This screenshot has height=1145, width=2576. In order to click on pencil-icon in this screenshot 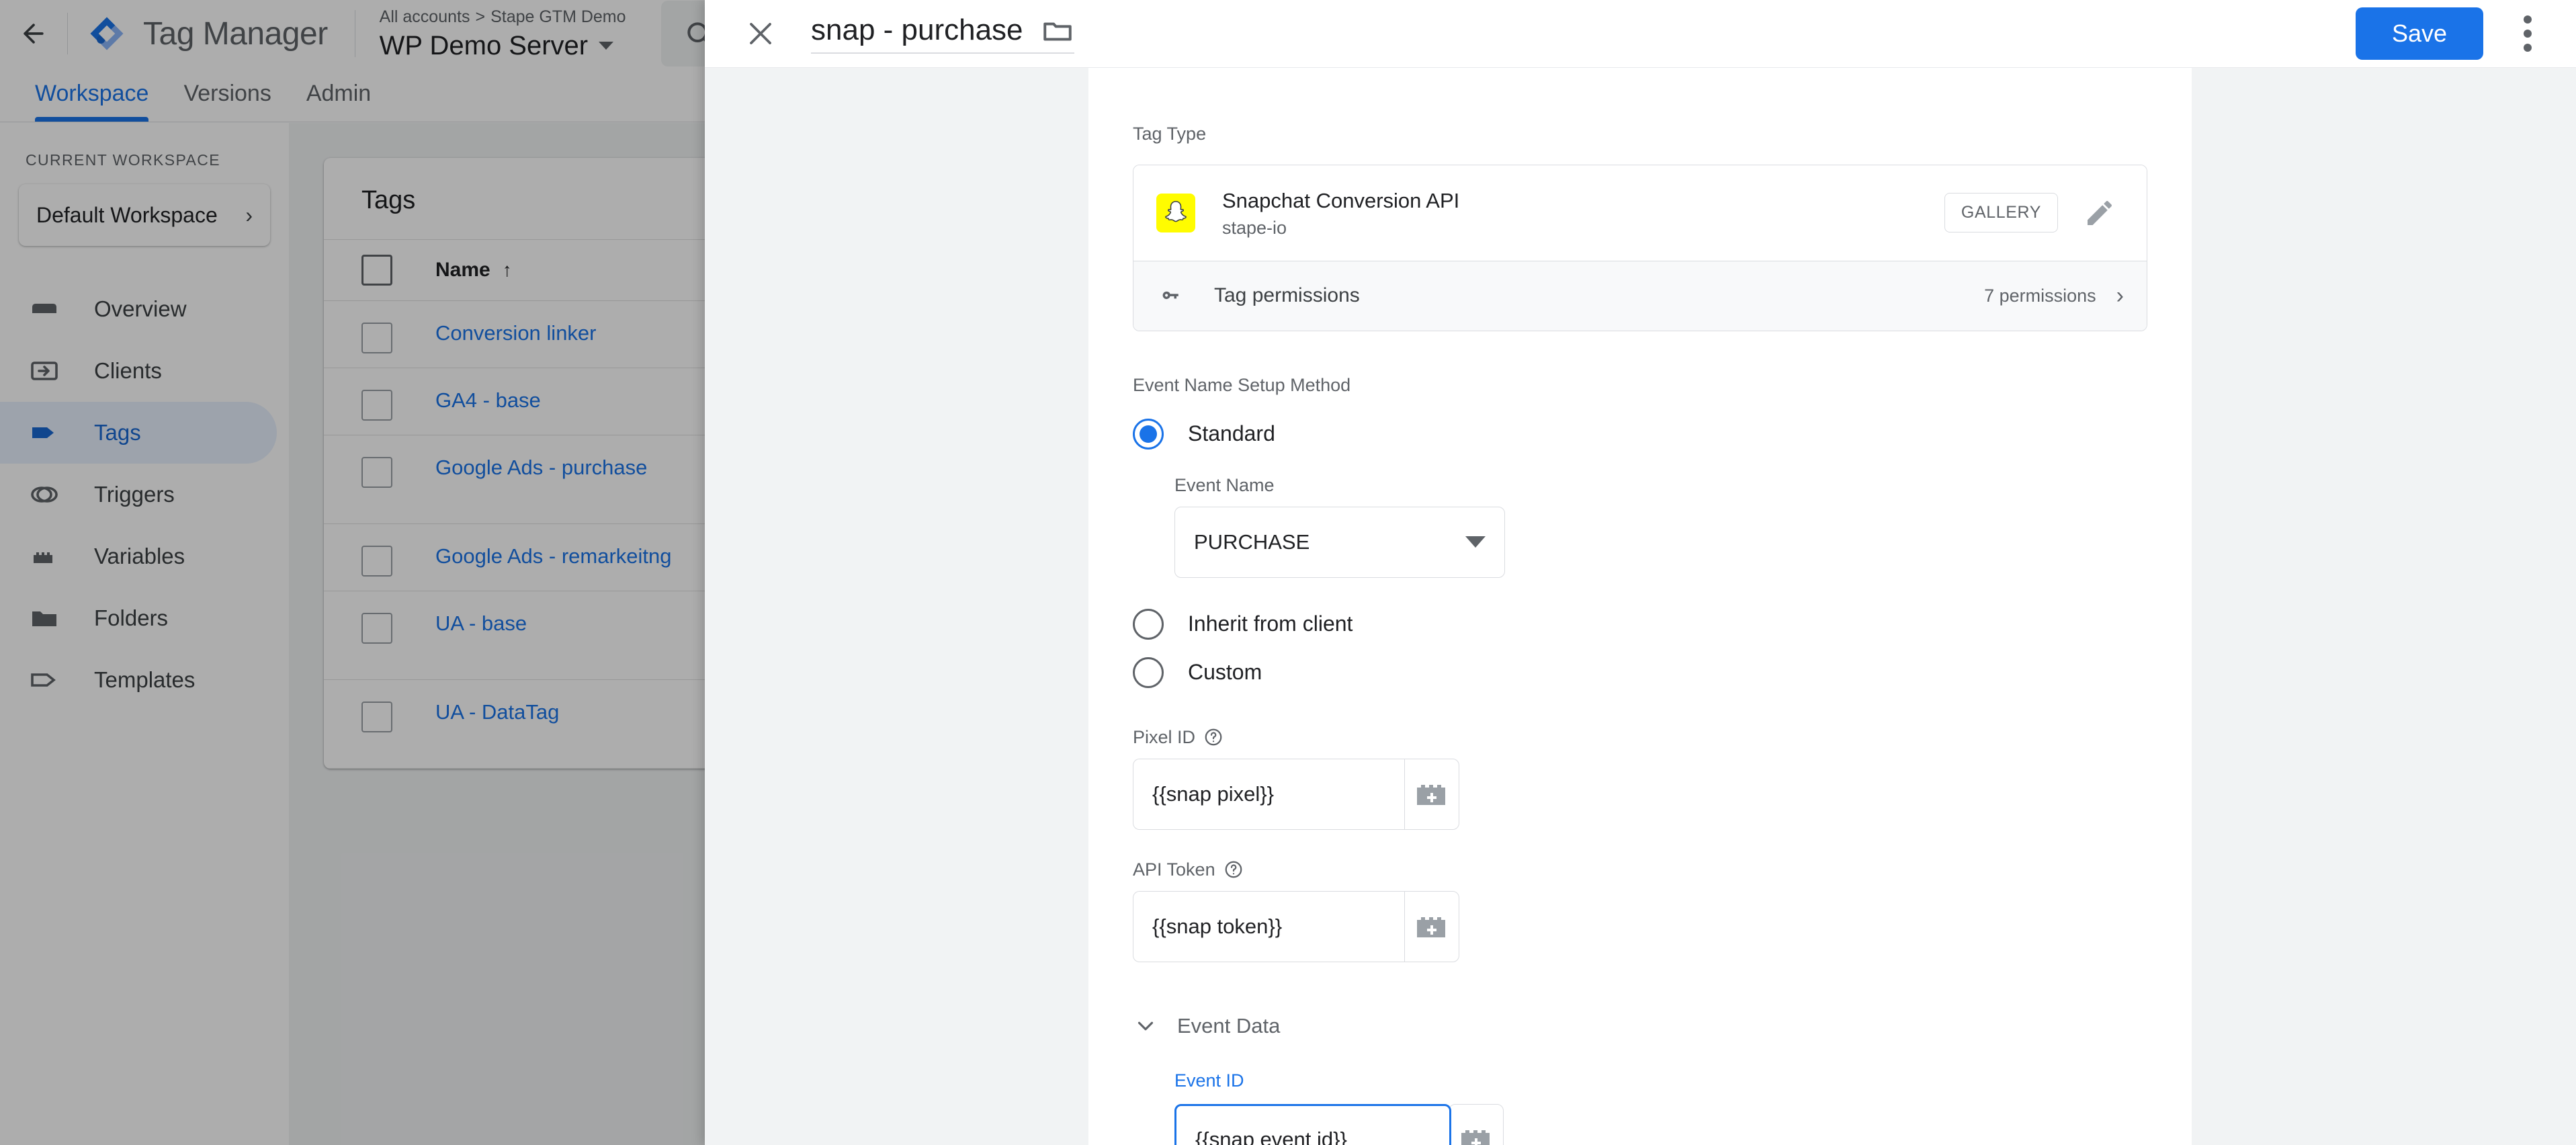, I will do `click(2100, 212)`.